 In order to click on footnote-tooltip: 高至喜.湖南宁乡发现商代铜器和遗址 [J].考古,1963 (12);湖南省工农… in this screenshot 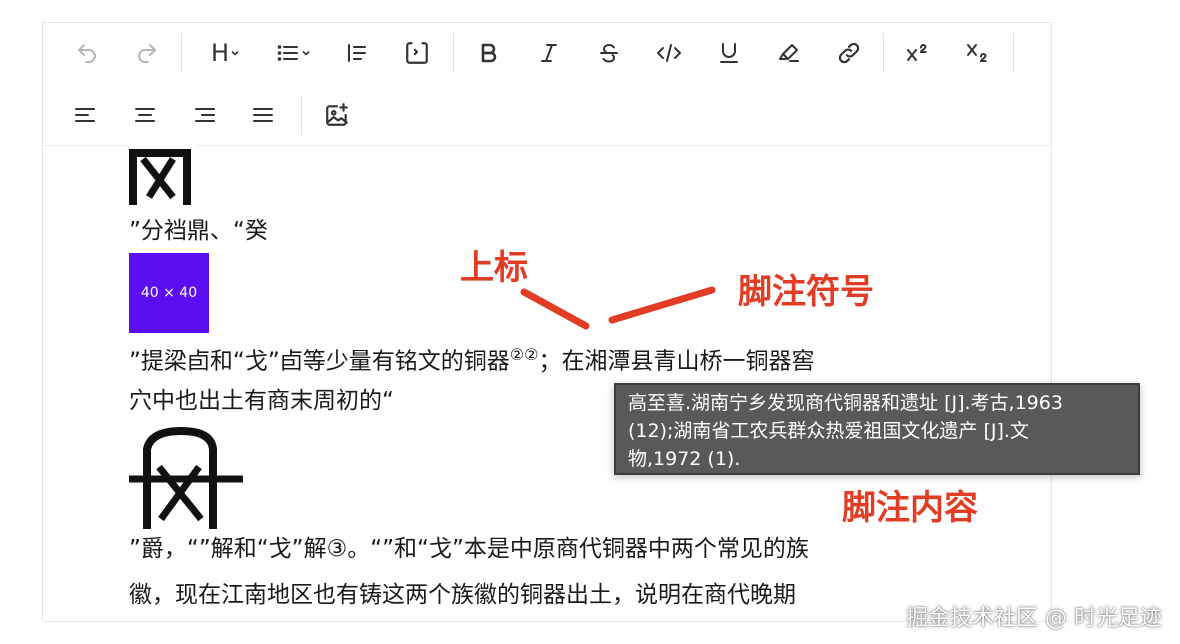, I will do `click(877, 429)`.